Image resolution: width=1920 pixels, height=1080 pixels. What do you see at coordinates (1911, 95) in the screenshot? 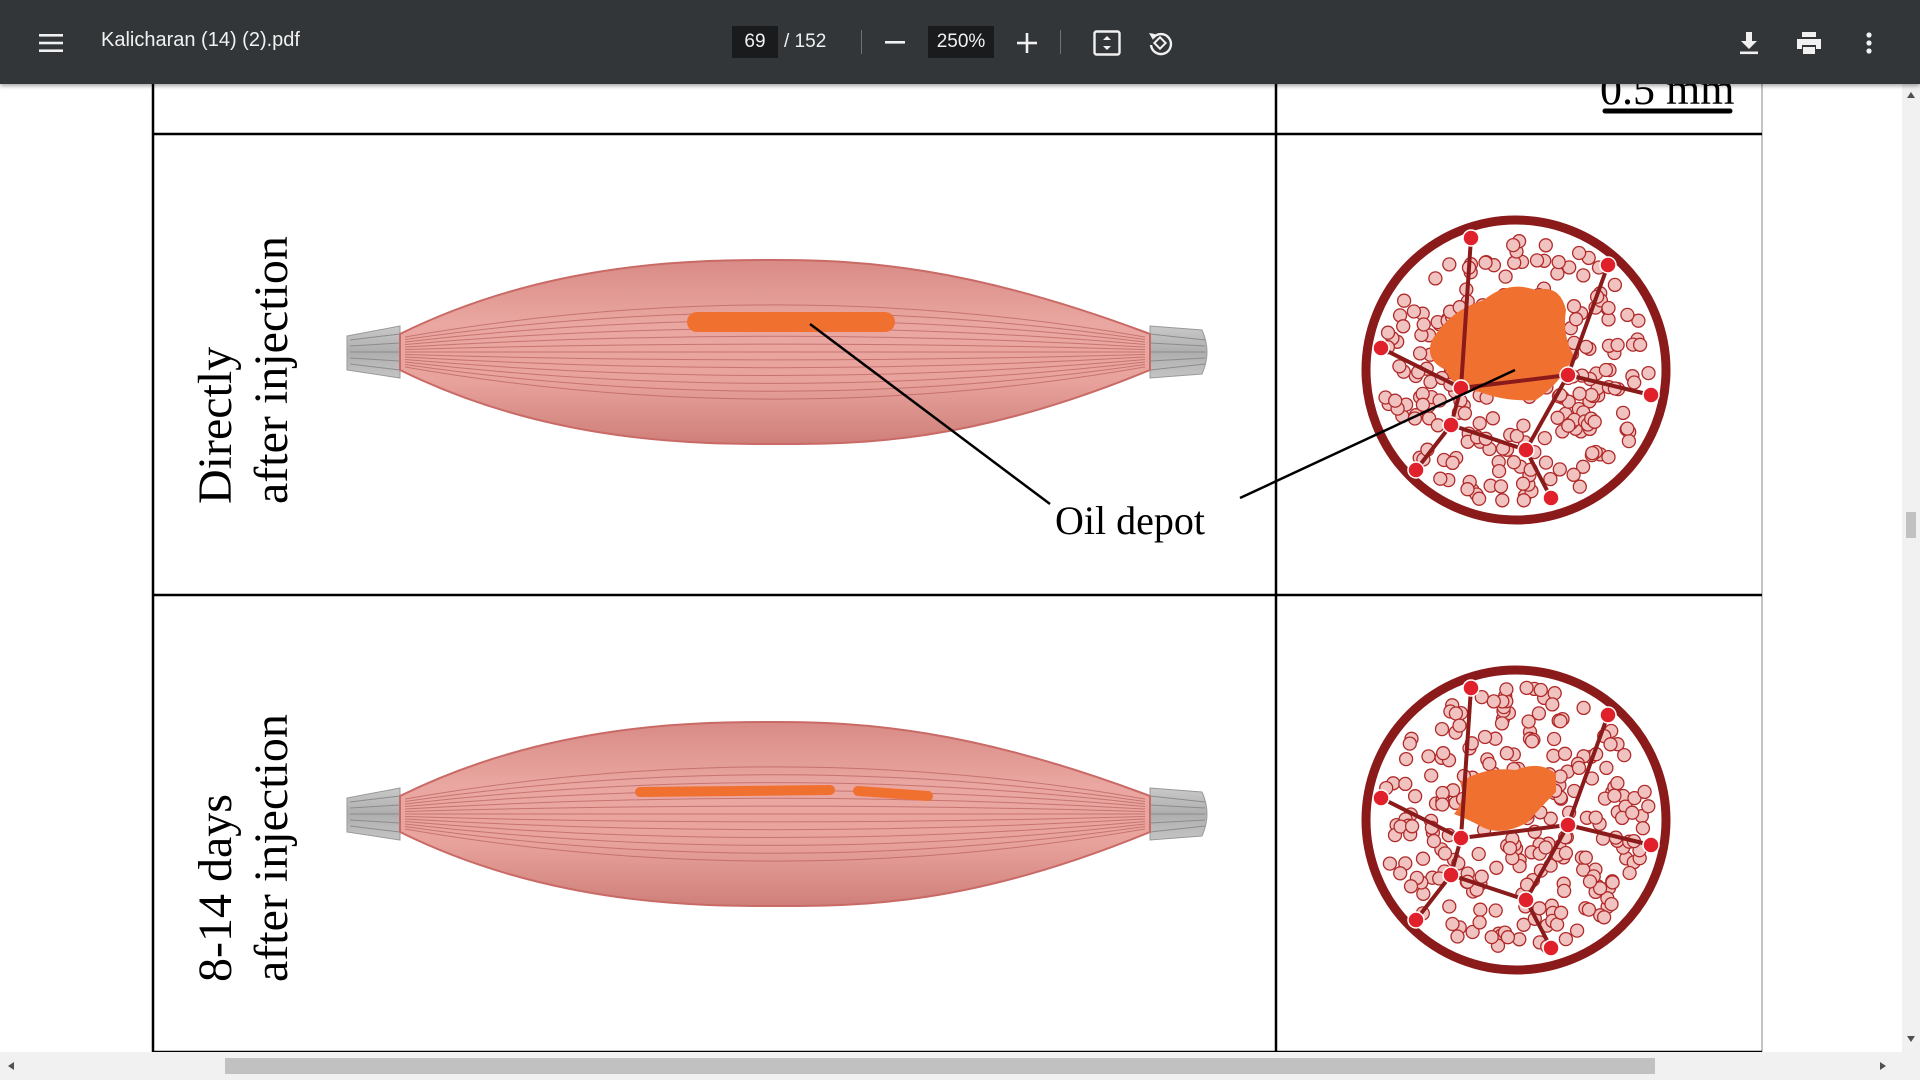
I see `scroll-up-arrow-icon` at bounding box center [1911, 95].